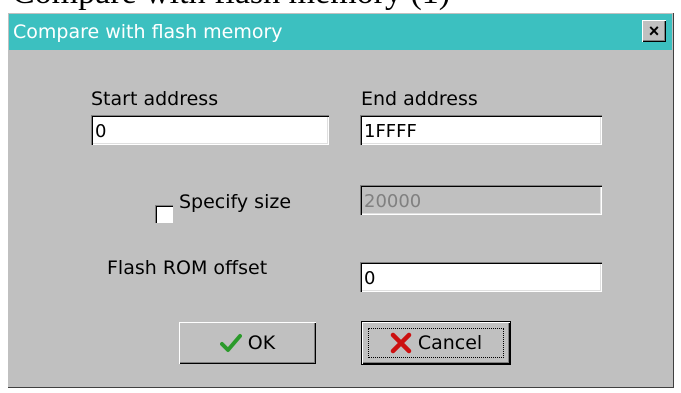  I want to click on specify-size-checkbox, so click(164, 214).